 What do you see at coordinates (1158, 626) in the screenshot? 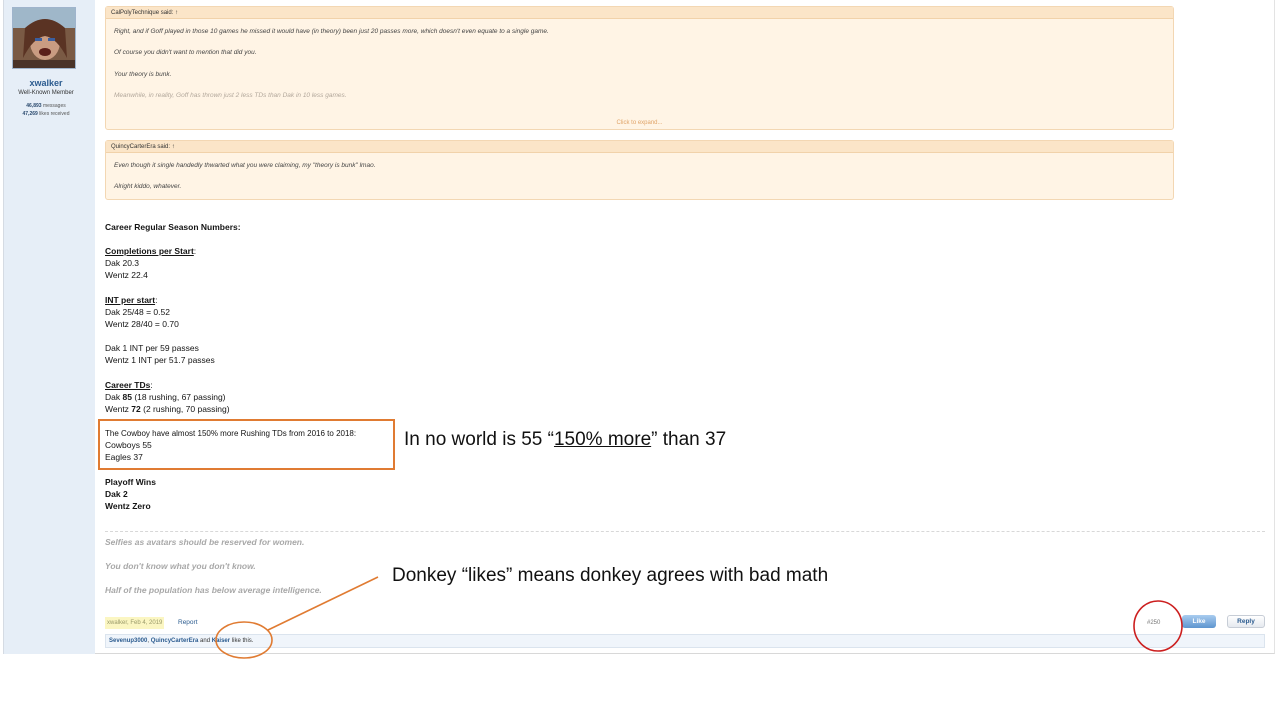
I see `annotation-post-number-circle` at bounding box center [1158, 626].